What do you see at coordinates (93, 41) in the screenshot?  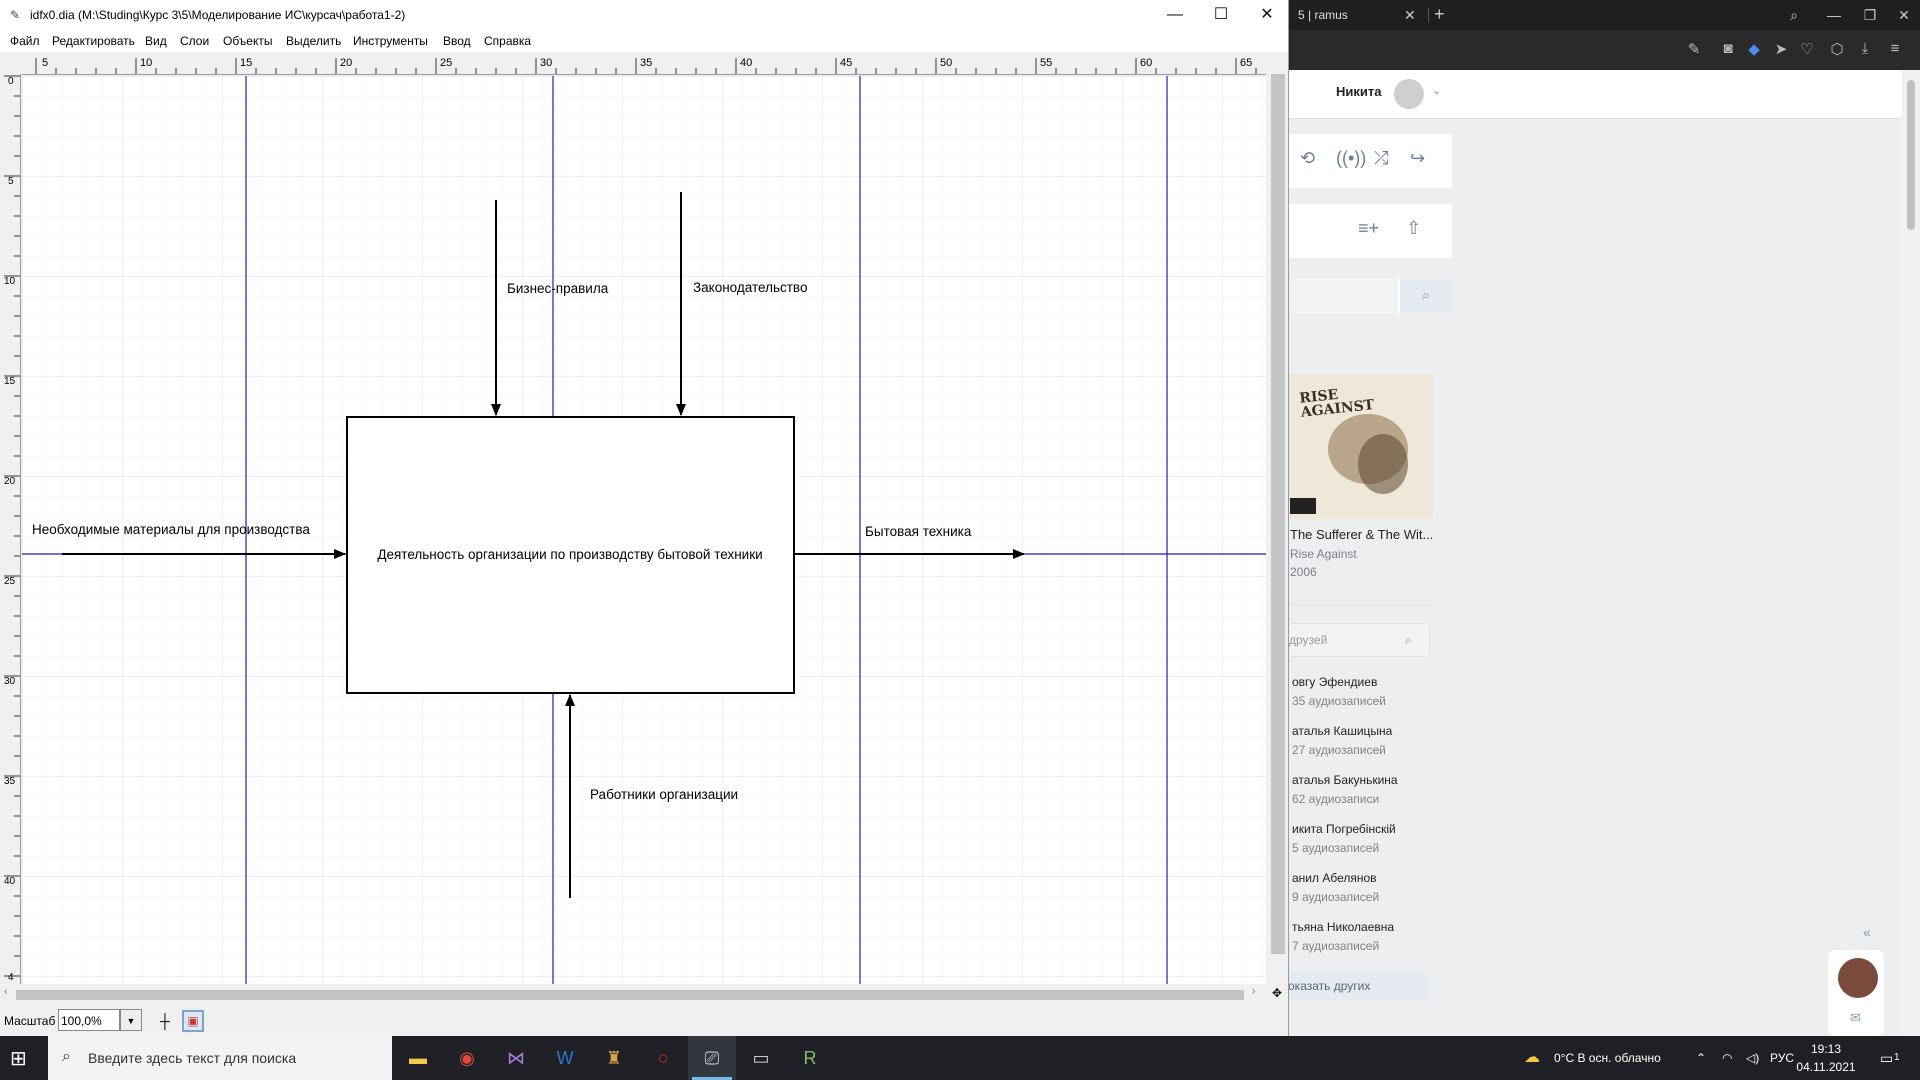 I see `menu-edit: Редактировать` at bounding box center [93, 41].